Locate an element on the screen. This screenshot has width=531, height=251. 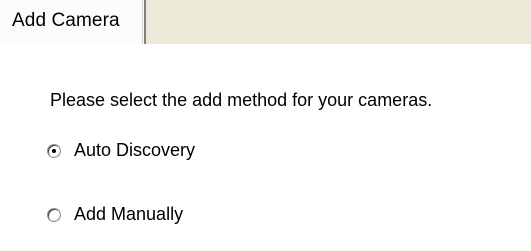
radio-add-manually is located at coordinates (54, 214).